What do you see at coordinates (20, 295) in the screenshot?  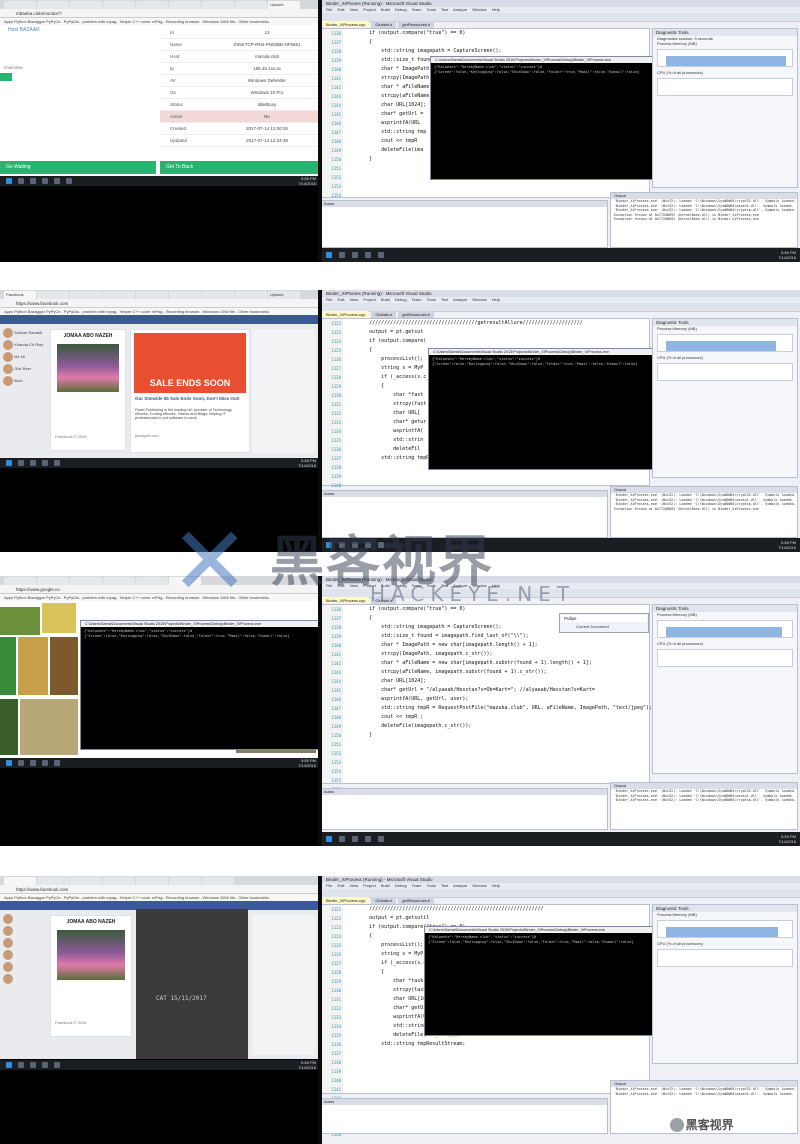 I see `browser-tab-active: Facebook` at bounding box center [20, 295].